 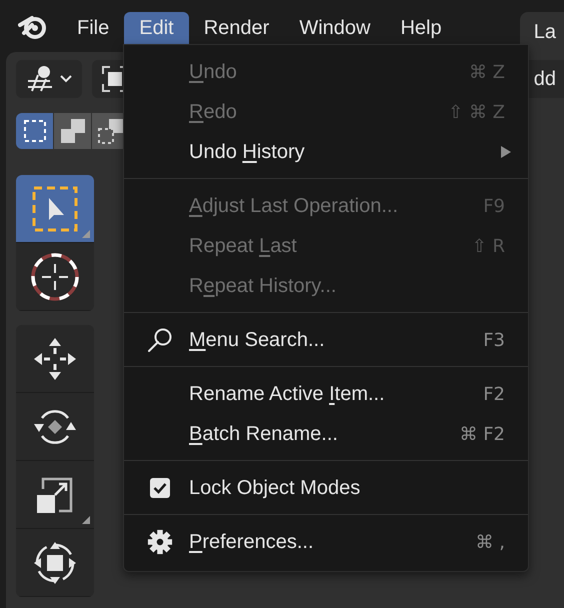 What do you see at coordinates (33, 26) in the screenshot?
I see `logo-icon` at bounding box center [33, 26].